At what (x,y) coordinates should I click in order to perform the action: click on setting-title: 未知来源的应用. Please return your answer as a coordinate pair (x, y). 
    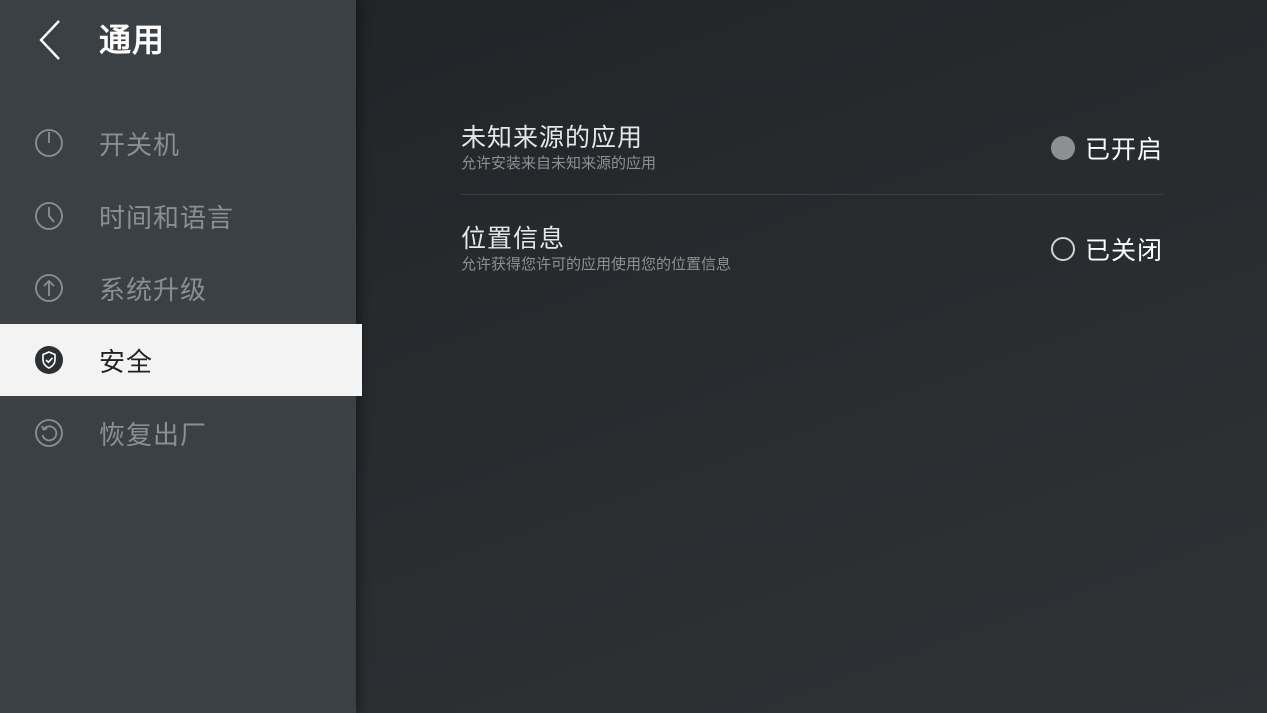
    Looking at the image, I should click on (552, 137).